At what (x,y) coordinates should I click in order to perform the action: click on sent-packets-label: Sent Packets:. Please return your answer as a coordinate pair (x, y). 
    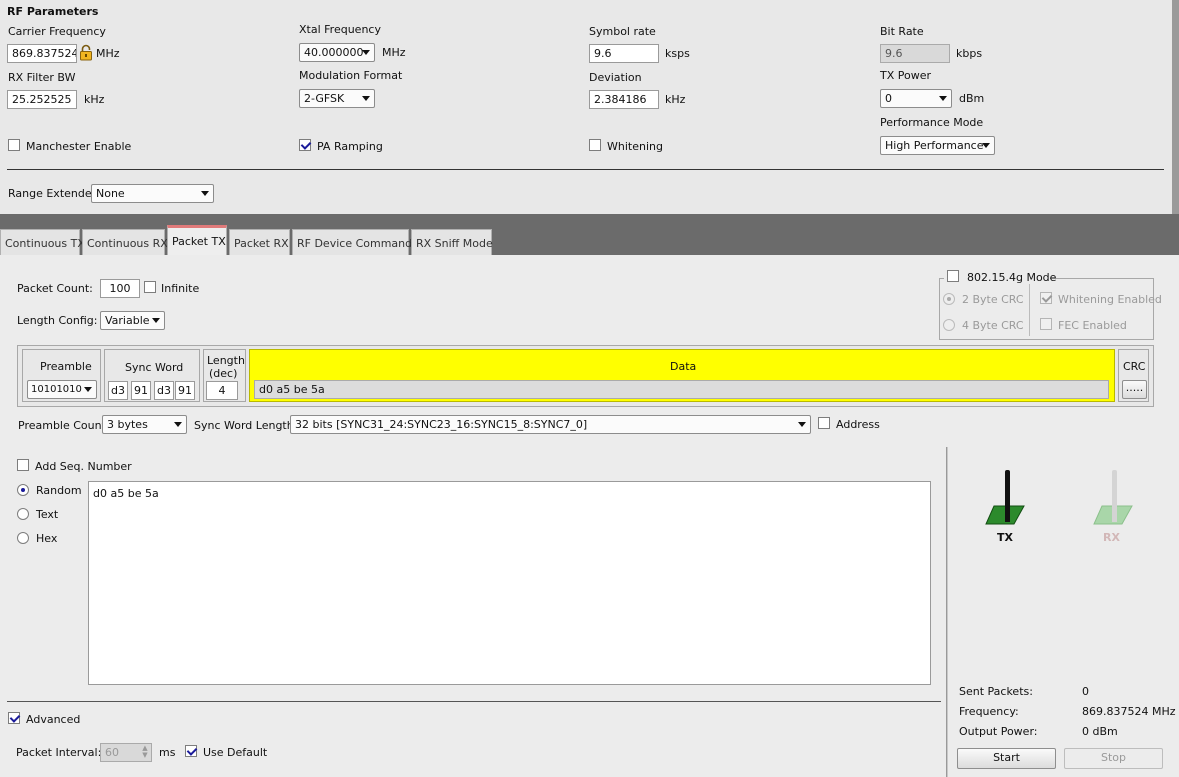
    Looking at the image, I should click on (996, 691).